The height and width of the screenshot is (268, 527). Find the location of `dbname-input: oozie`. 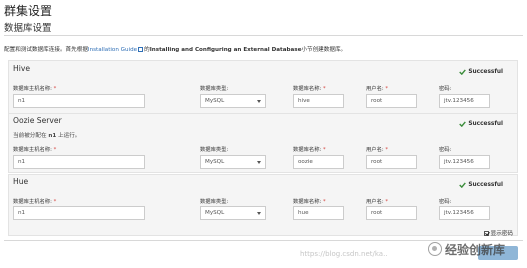

dbname-input: oozie is located at coordinates (318, 162).